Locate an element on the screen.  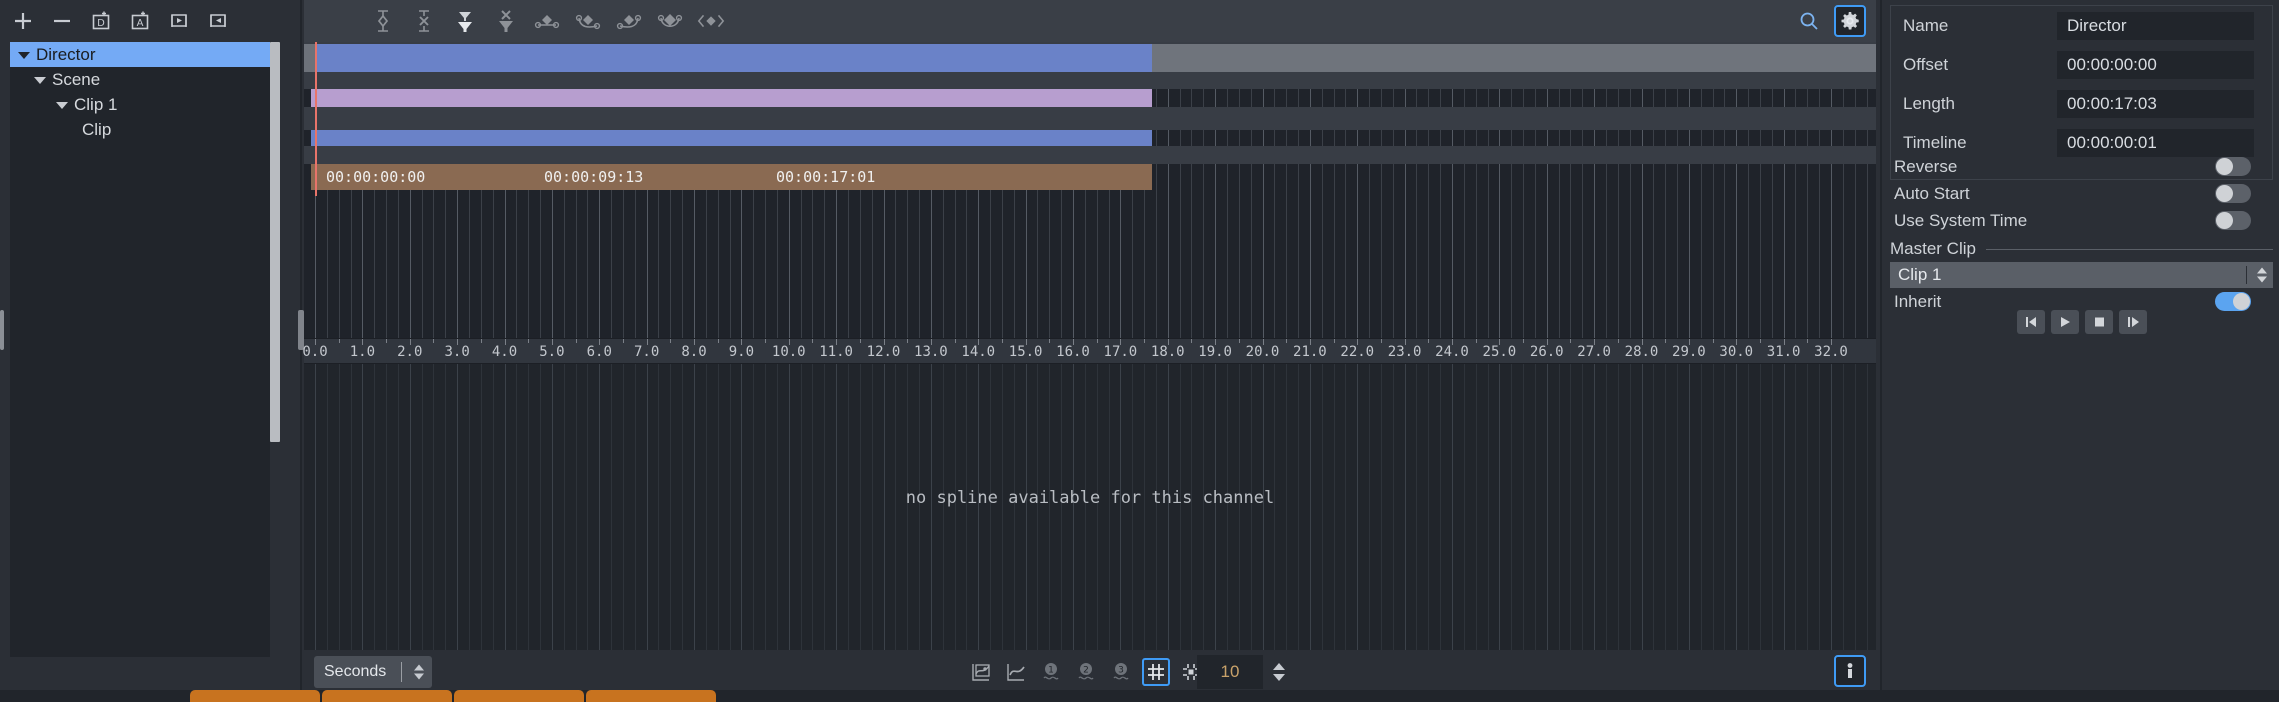
search-icon is located at coordinates (1809, 21).